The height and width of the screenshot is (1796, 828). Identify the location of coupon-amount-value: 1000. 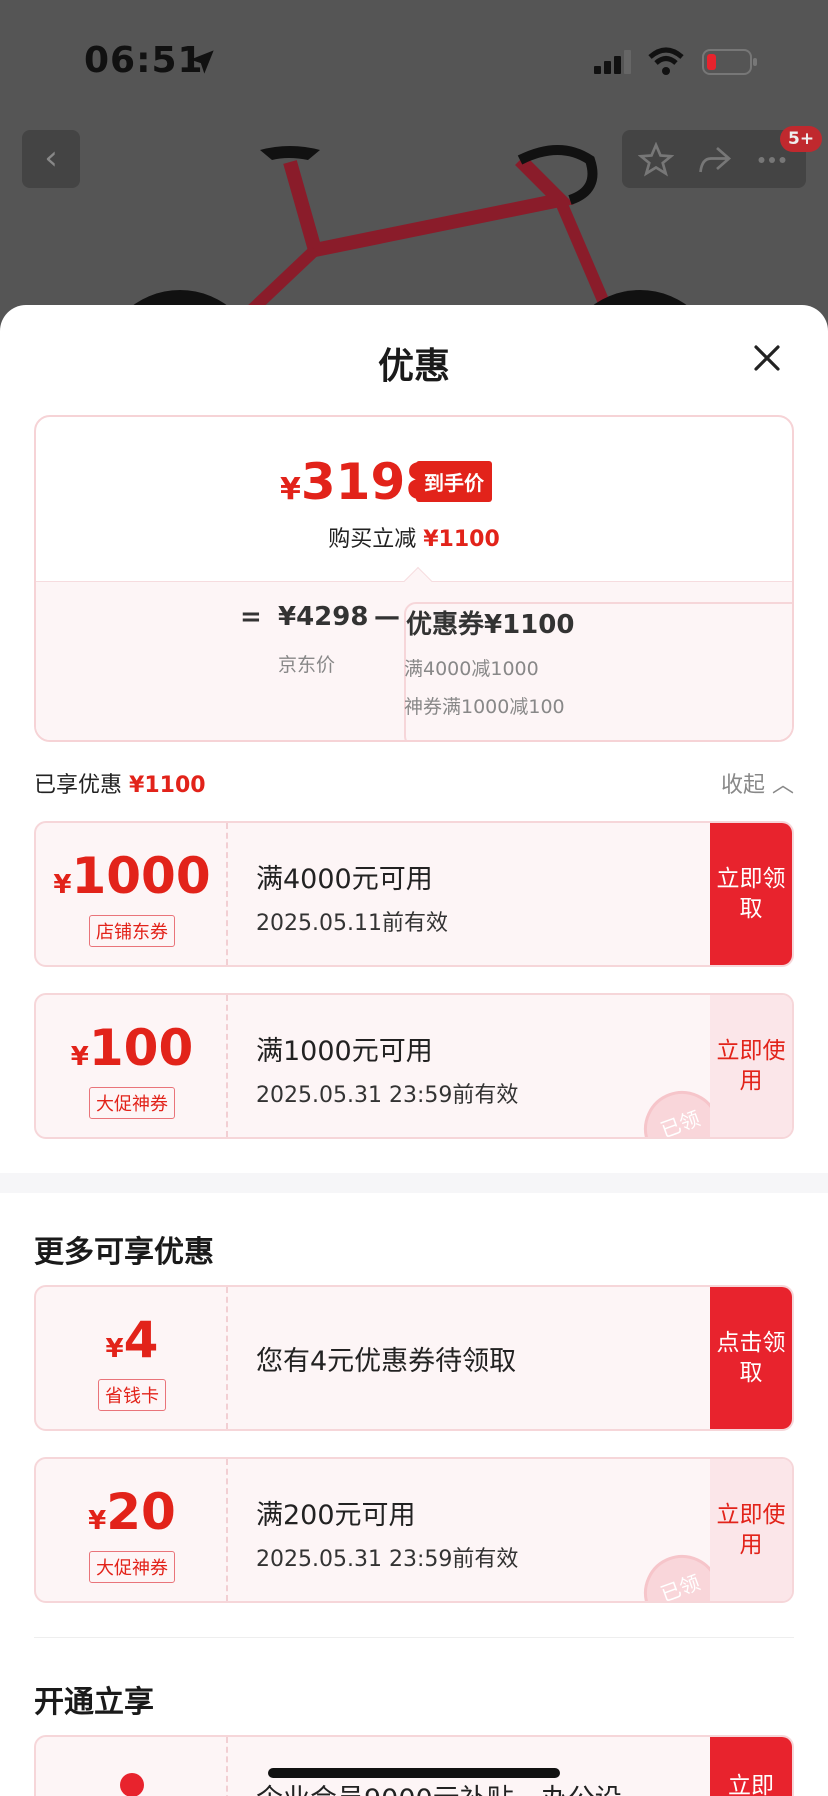
(141, 876).